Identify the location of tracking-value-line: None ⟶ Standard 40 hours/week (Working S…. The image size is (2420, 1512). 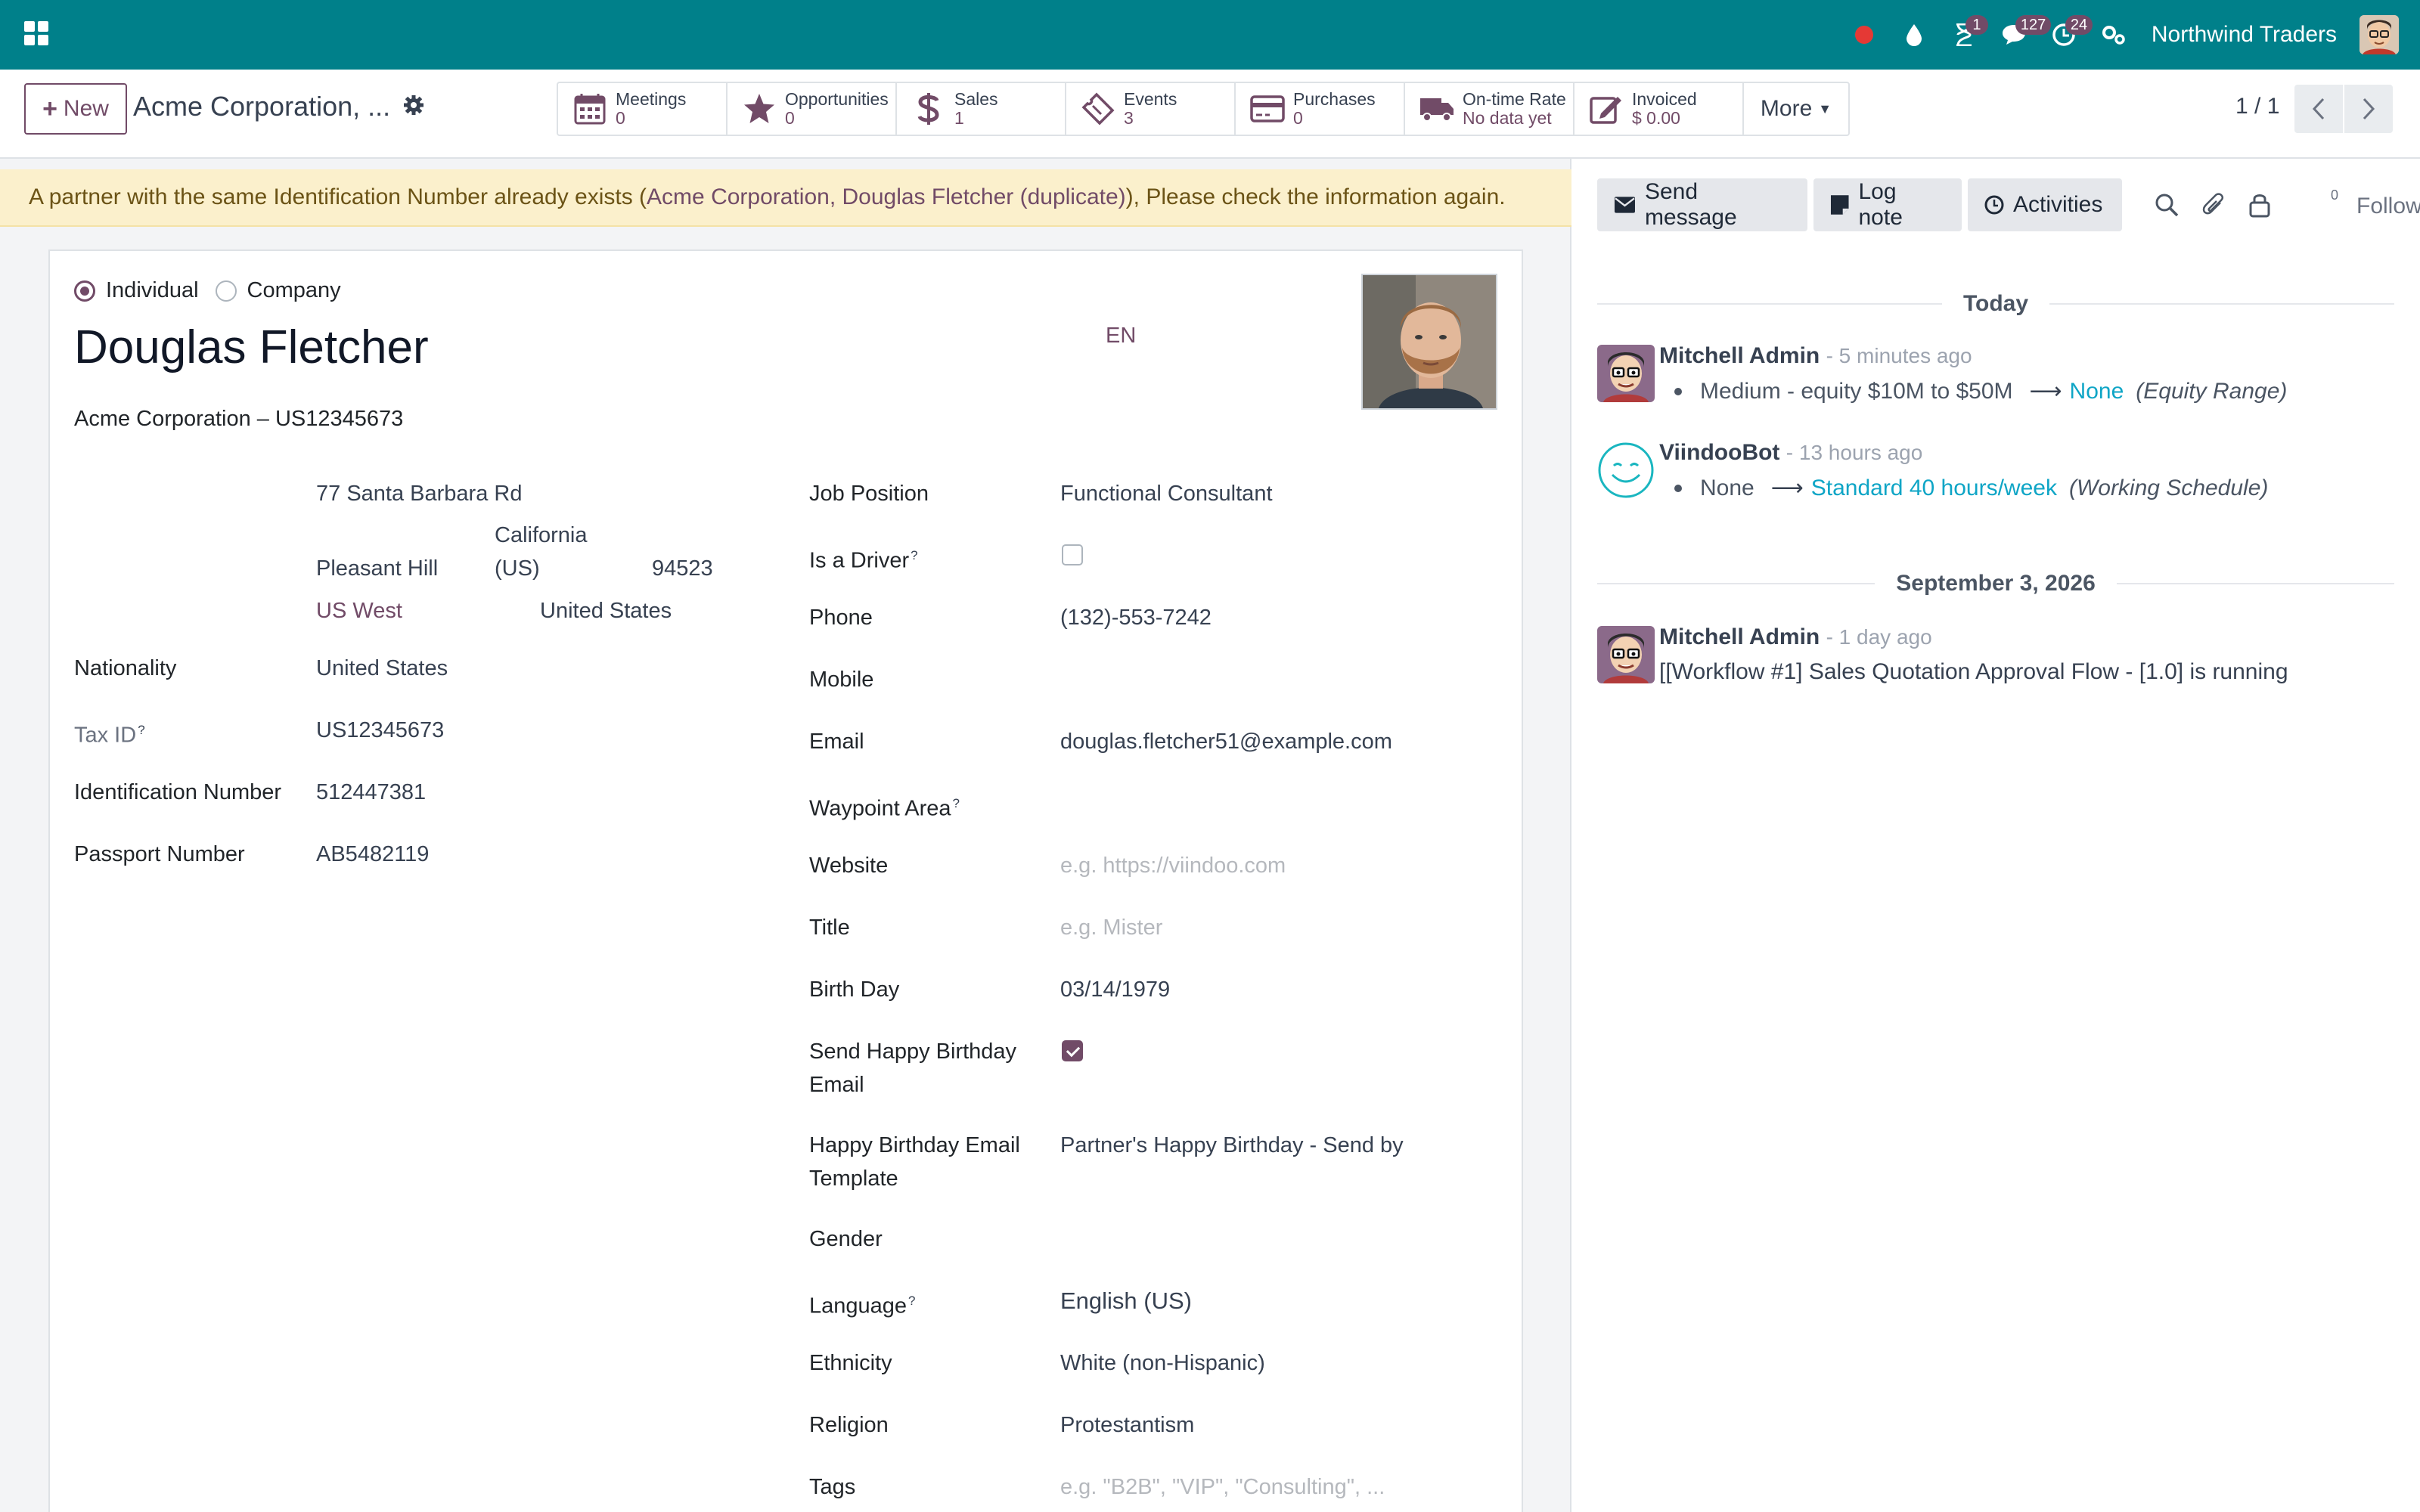
(1963, 488).